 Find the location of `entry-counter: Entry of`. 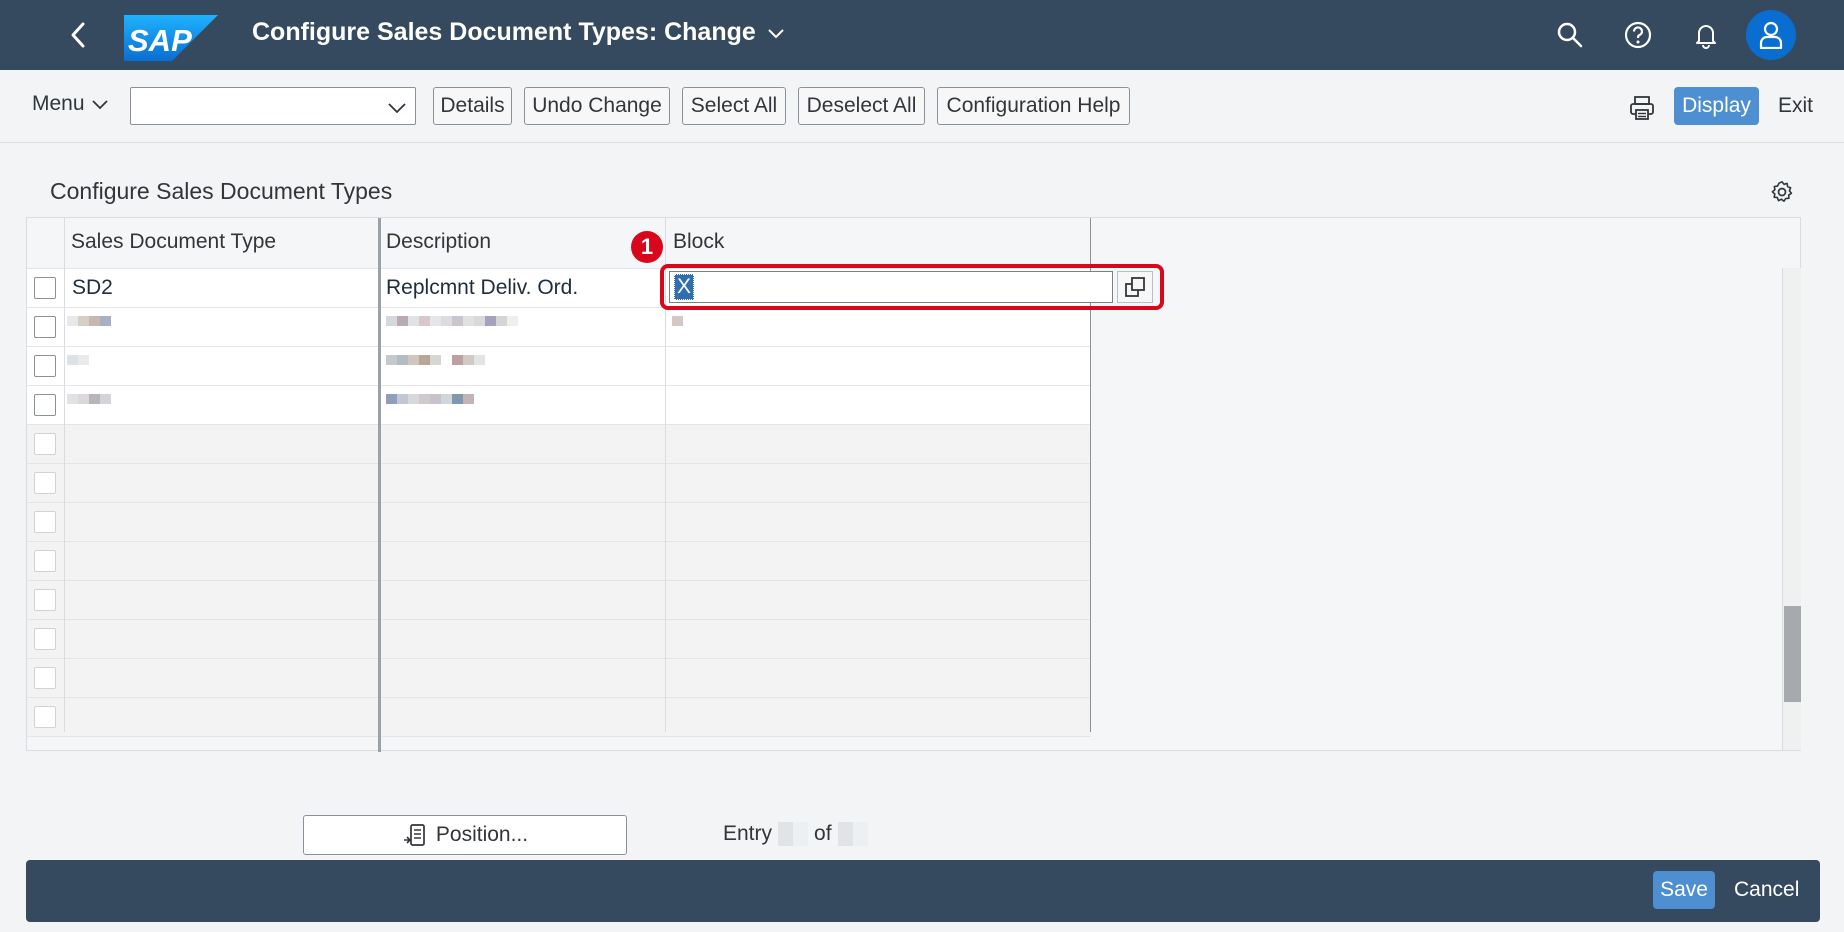

entry-counter: Entry of is located at coordinates (798, 834).